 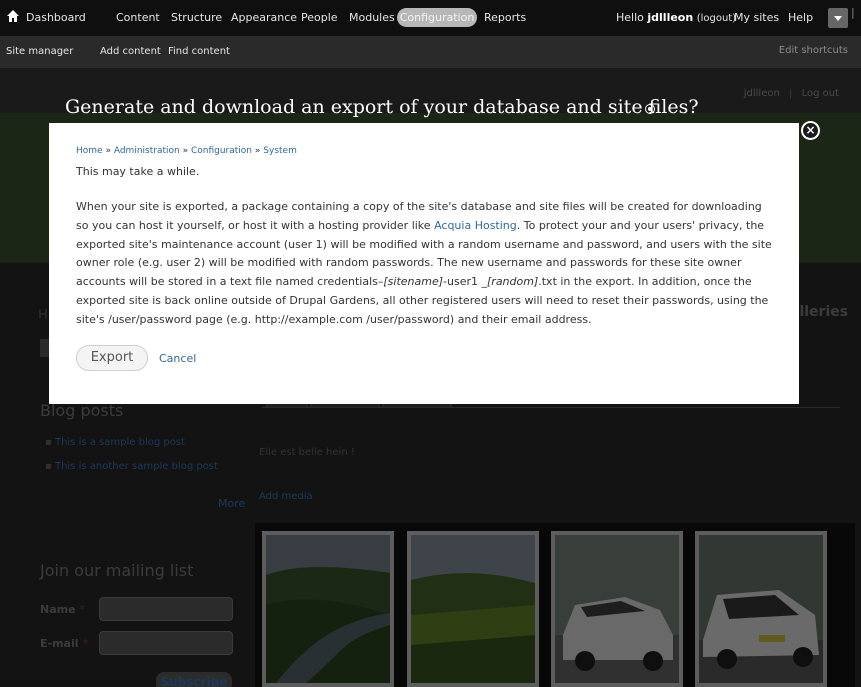 What do you see at coordinates (131, 466) in the screenshot?
I see `blog-post-link: This is another sample blog post` at bounding box center [131, 466].